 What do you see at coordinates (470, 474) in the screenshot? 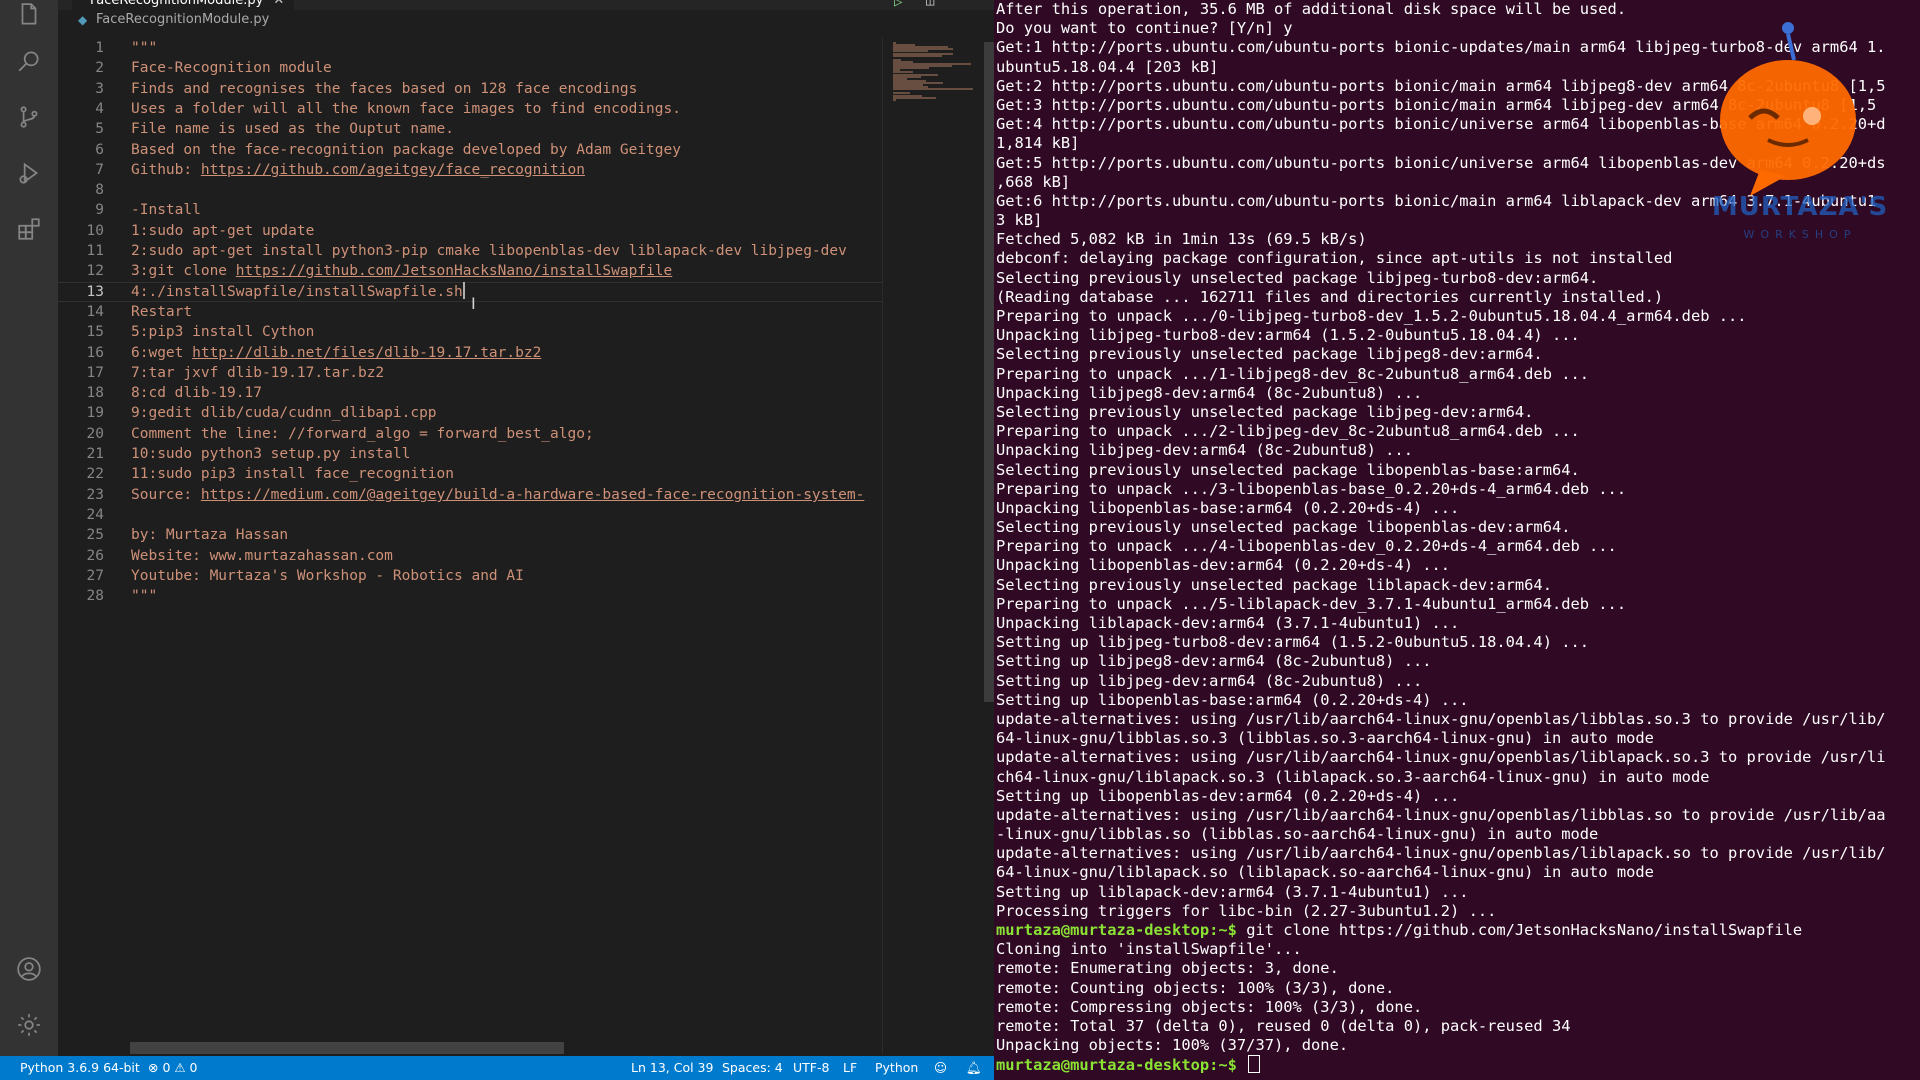
I see `code-line: 22 11:sudo pip3 install face_recognition` at bounding box center [470, 474].